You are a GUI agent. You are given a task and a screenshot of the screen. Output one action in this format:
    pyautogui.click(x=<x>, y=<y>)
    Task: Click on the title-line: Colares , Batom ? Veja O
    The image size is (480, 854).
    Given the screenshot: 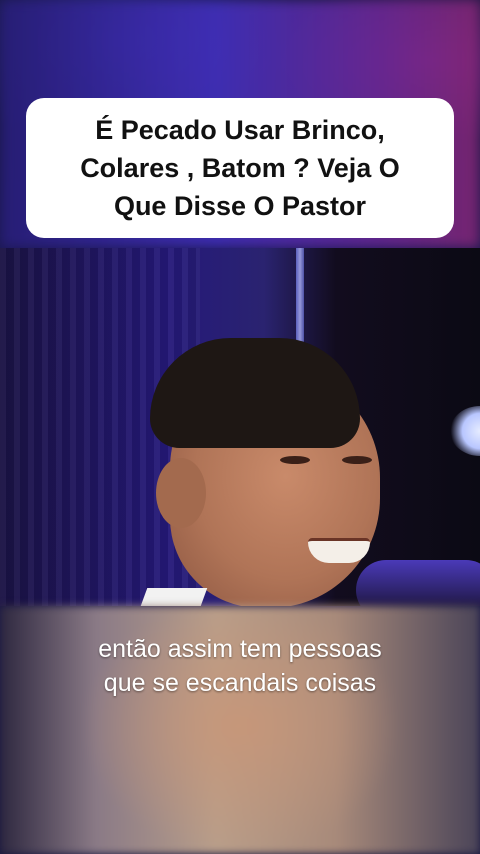 What is the action you would take?
    pyautogui.click(x=240, y=168)
    